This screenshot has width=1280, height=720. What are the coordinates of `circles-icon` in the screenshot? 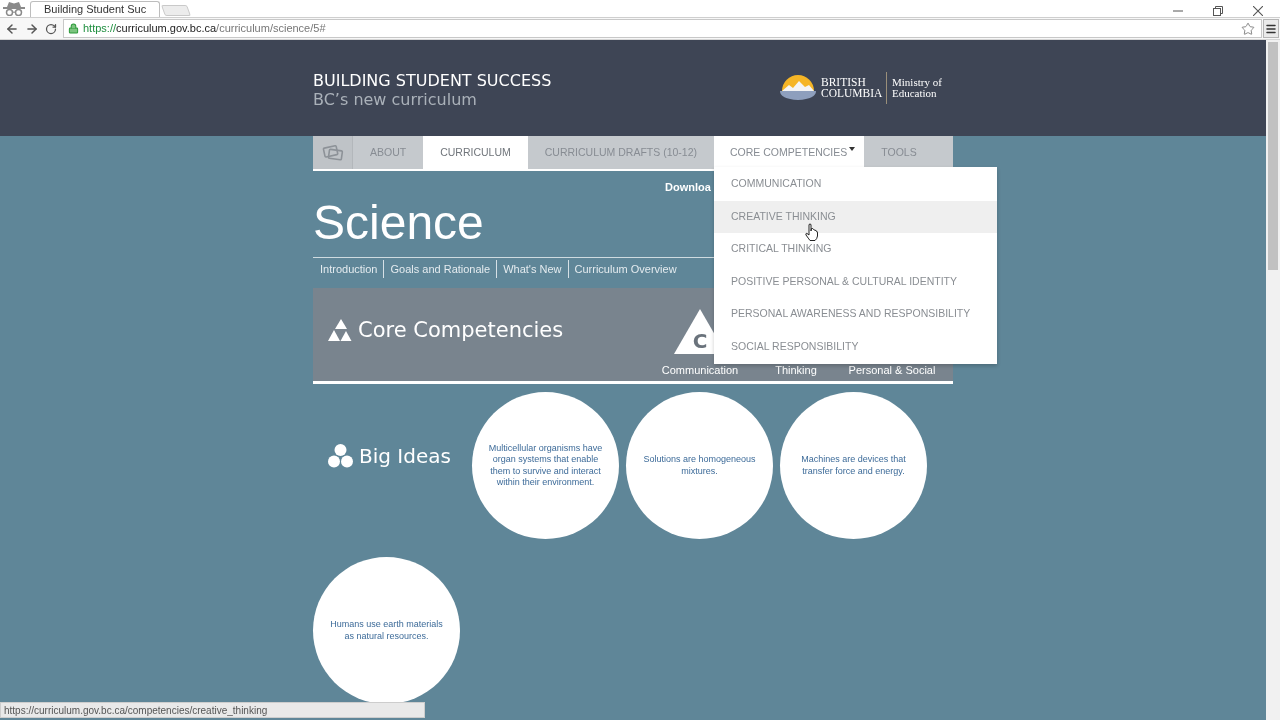 It's located at (340, 456).